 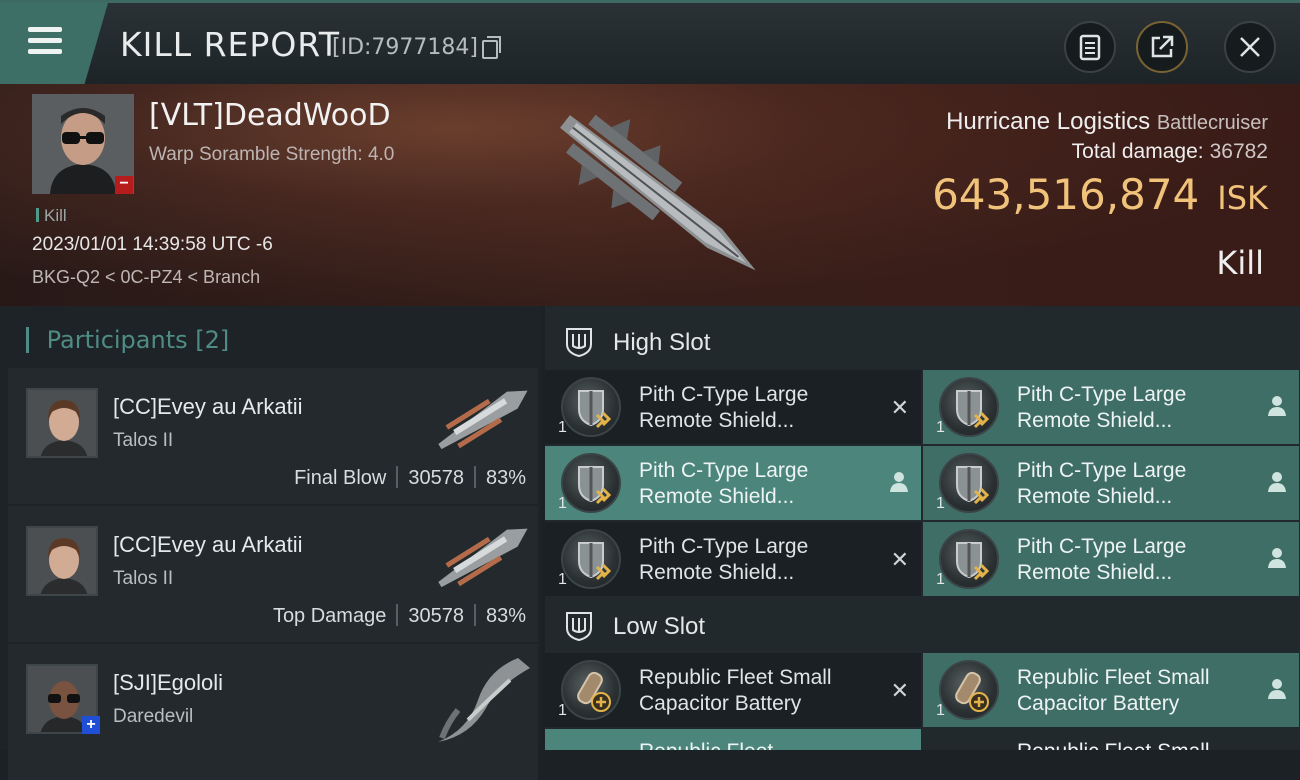 What do you see at coordinates (658, 192) in the screenshot?
I see `victim-ship-image` at bounding box center [658, 192].